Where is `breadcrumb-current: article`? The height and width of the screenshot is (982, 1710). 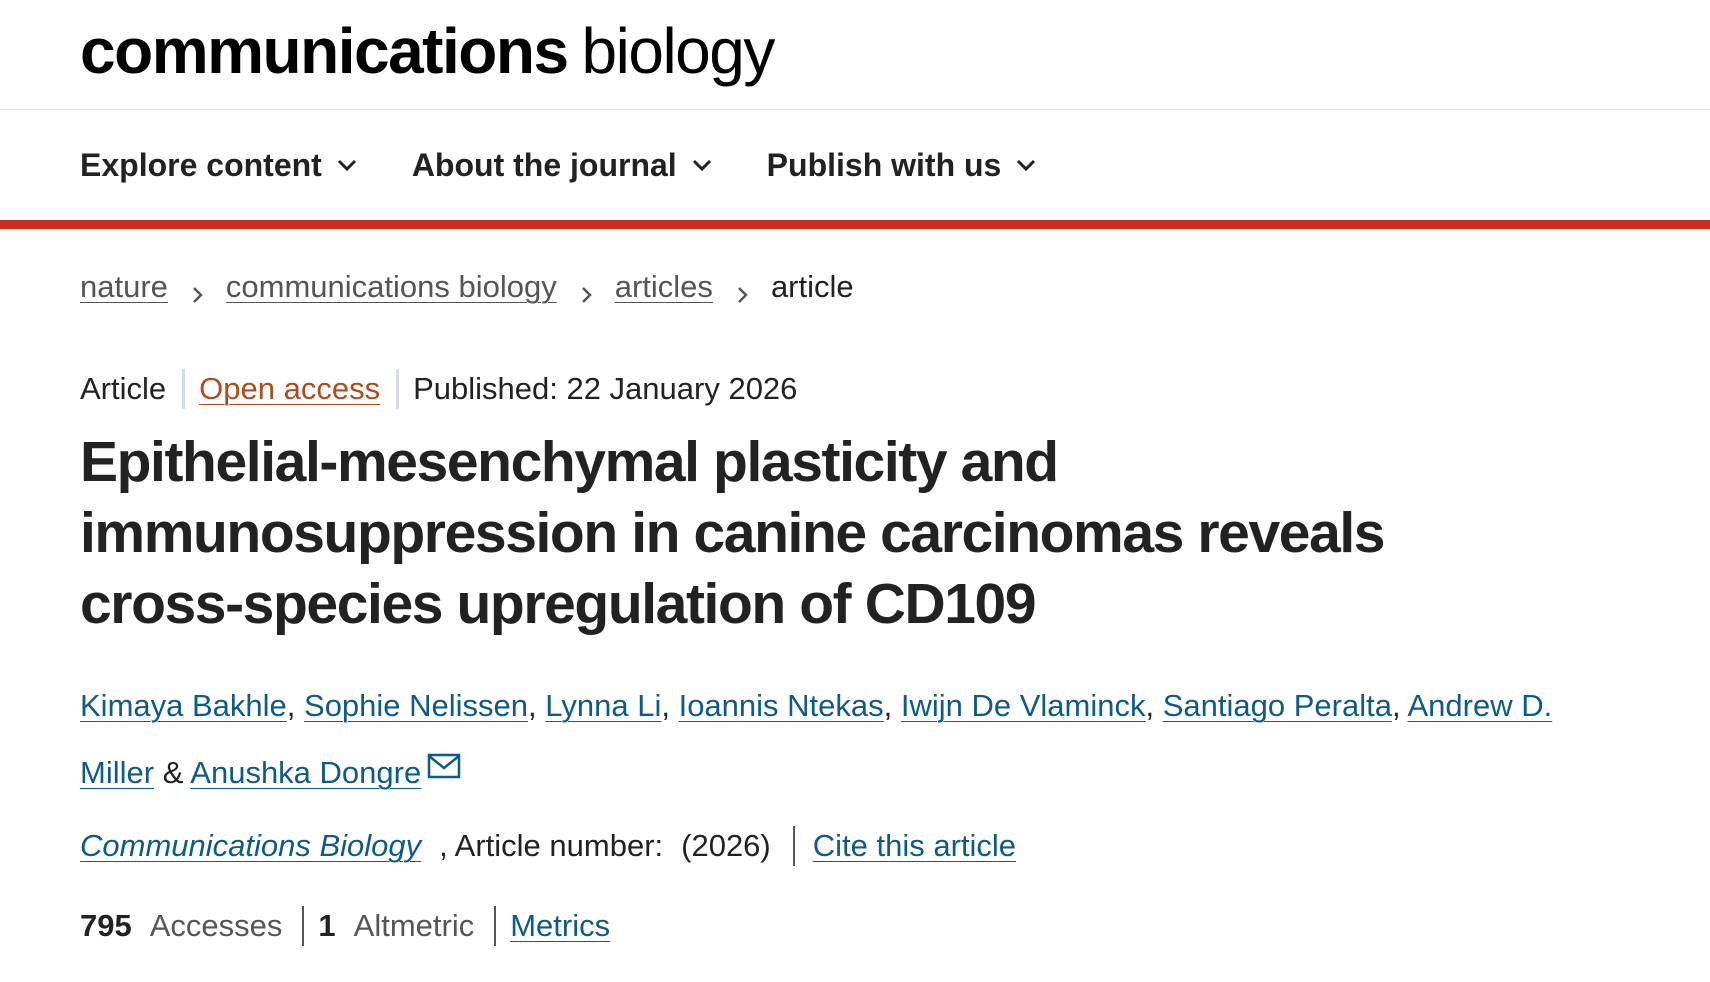 breadcrumb-current: article is located at coordinates (812, 286).